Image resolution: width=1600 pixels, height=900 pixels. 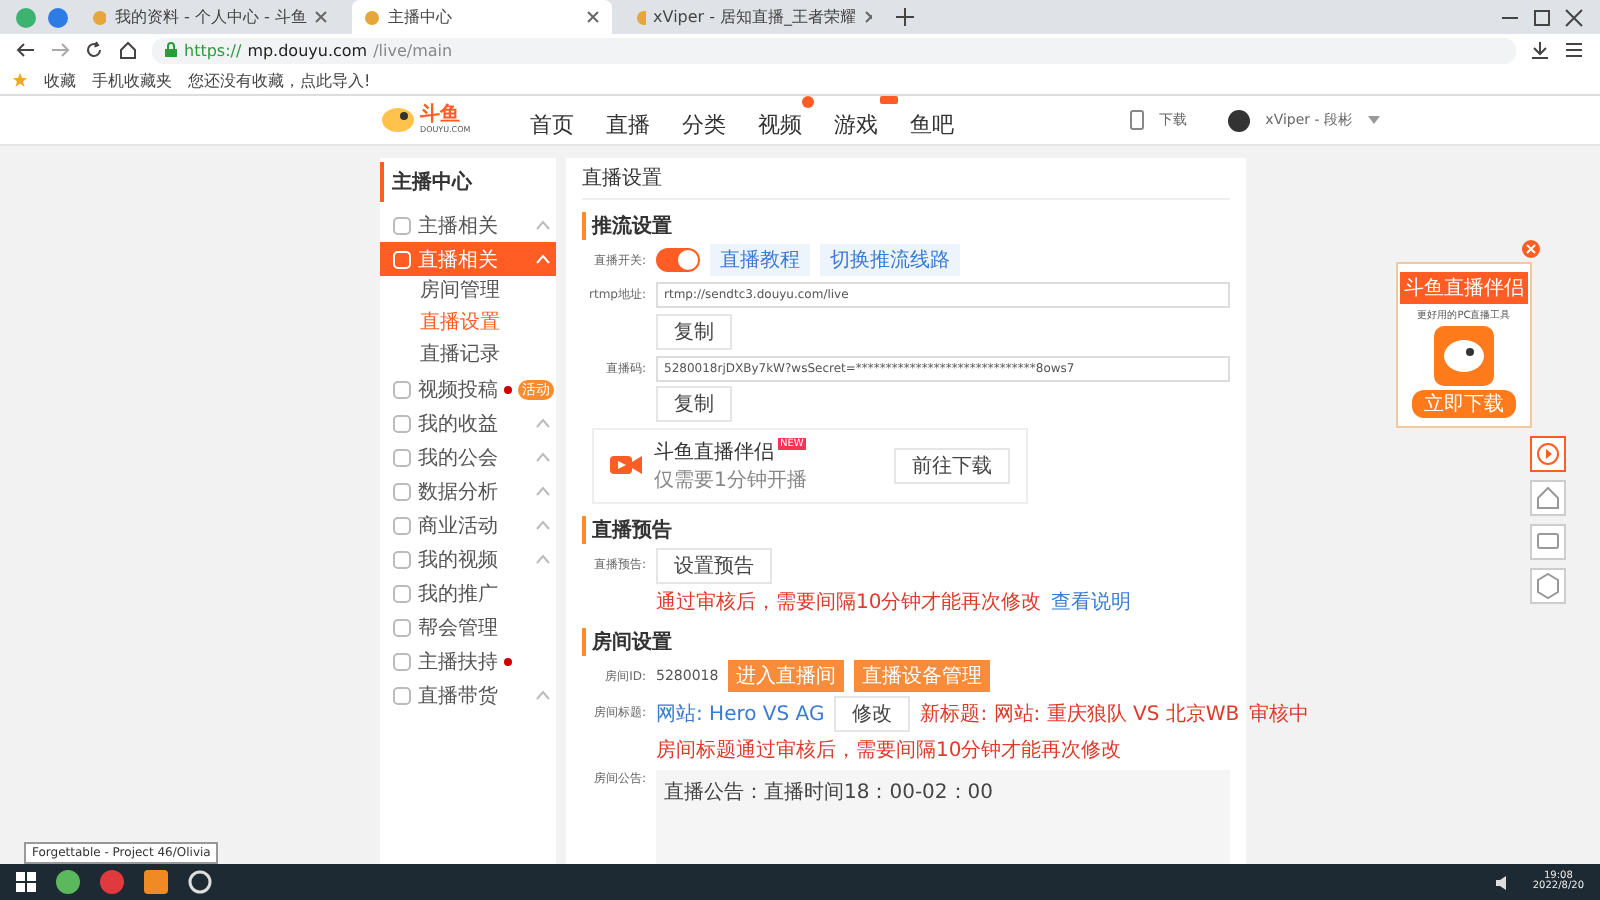 What do you see at coordinates (482, 17) in the screenshot?
I see `browser-tab: 主播中心` at bounding box center [482, 17].